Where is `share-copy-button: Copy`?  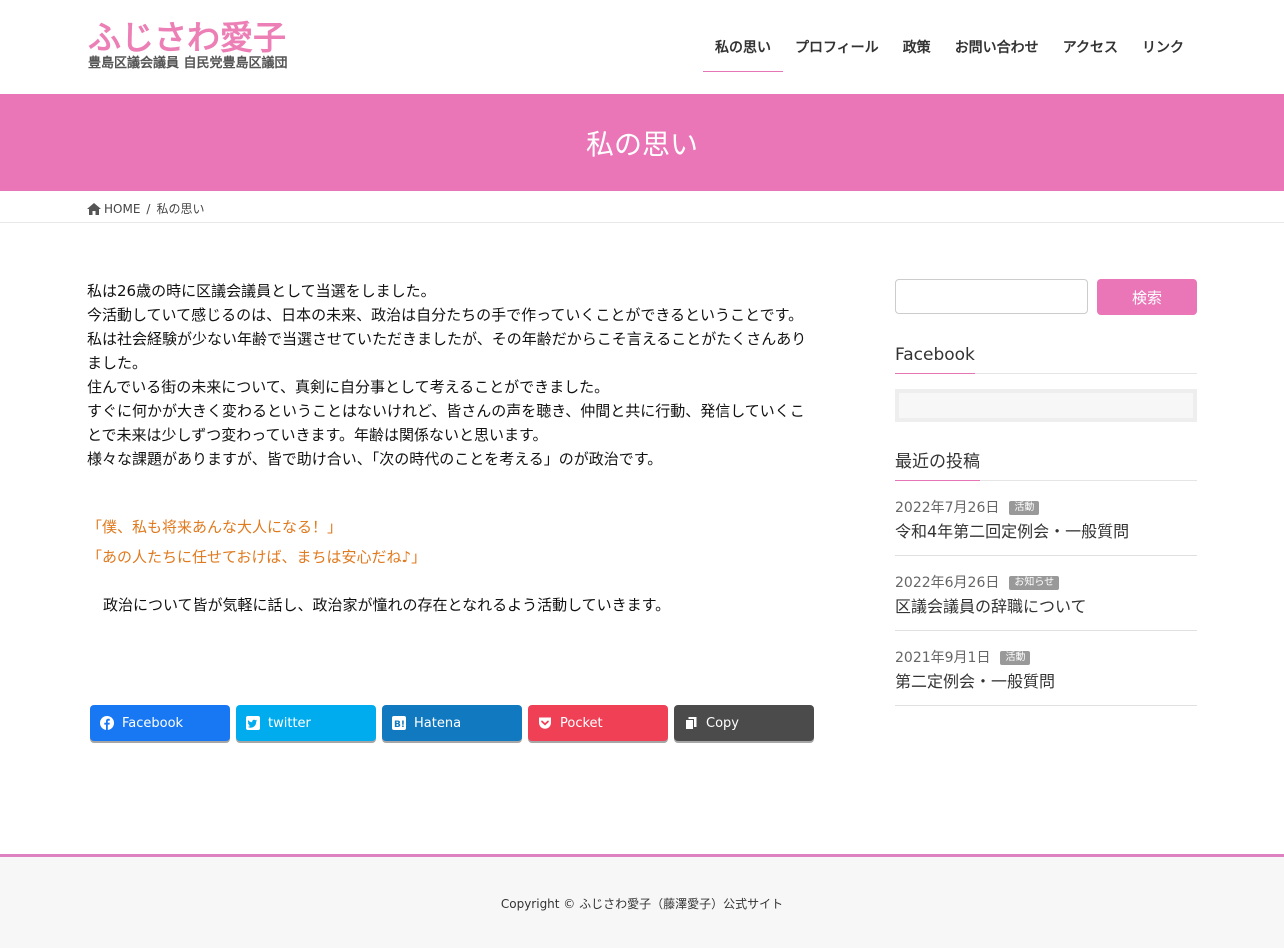 share-copy-button: Copy is located at coordinates (744, 723).